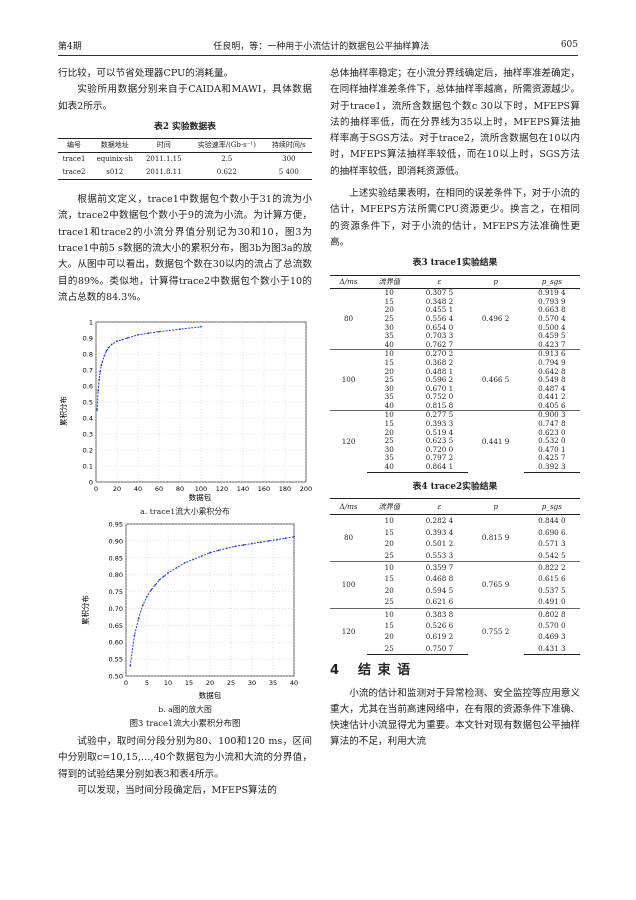 This screenshot has width=636, height=900. What do you see at coordinates (88, 403) in the screenshot?
I see `y-tick-label: 0.5` at bounding box center [88, 403].